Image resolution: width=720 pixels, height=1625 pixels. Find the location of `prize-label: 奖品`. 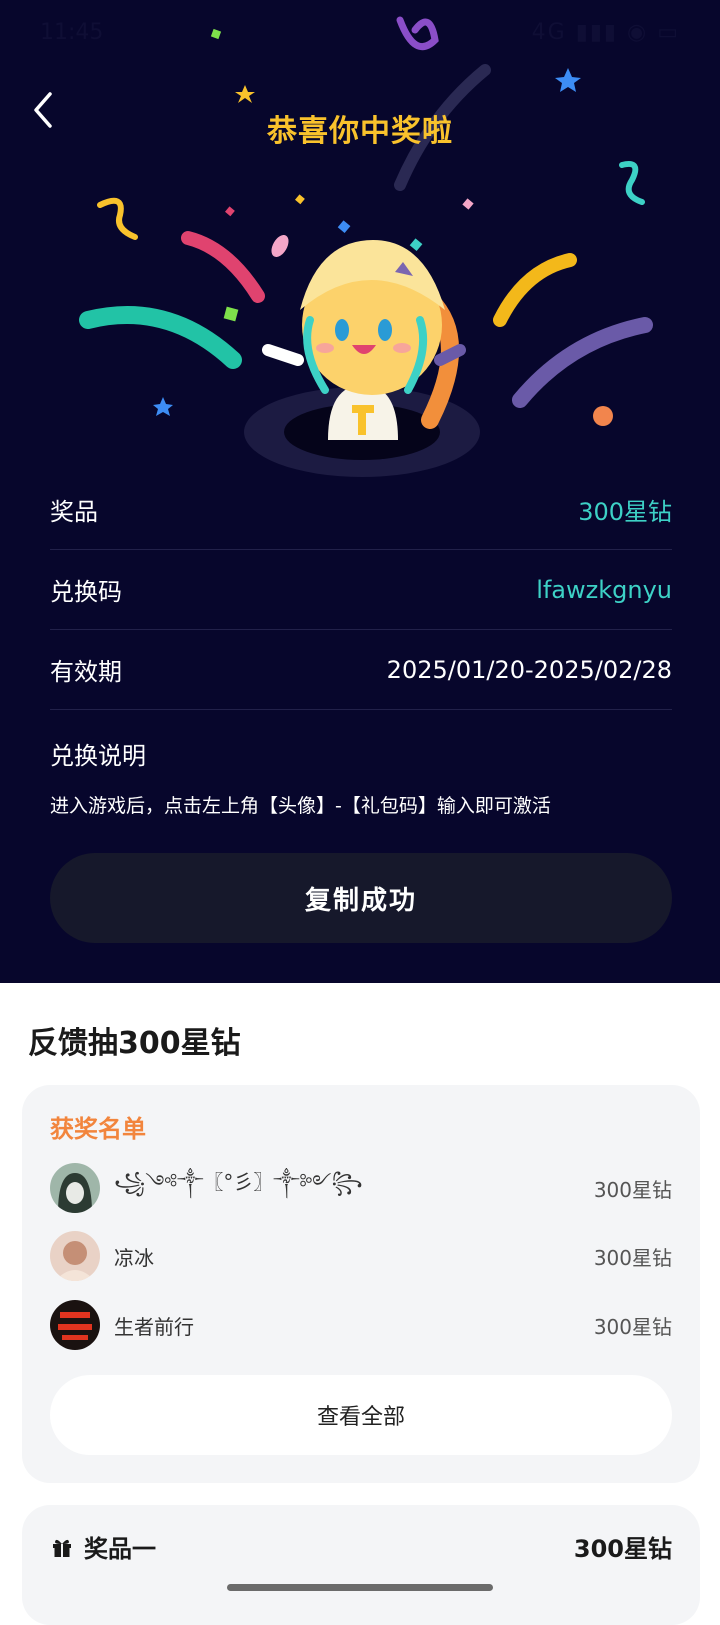

prize-label: 奖品 is located at coordinates (74, 512).